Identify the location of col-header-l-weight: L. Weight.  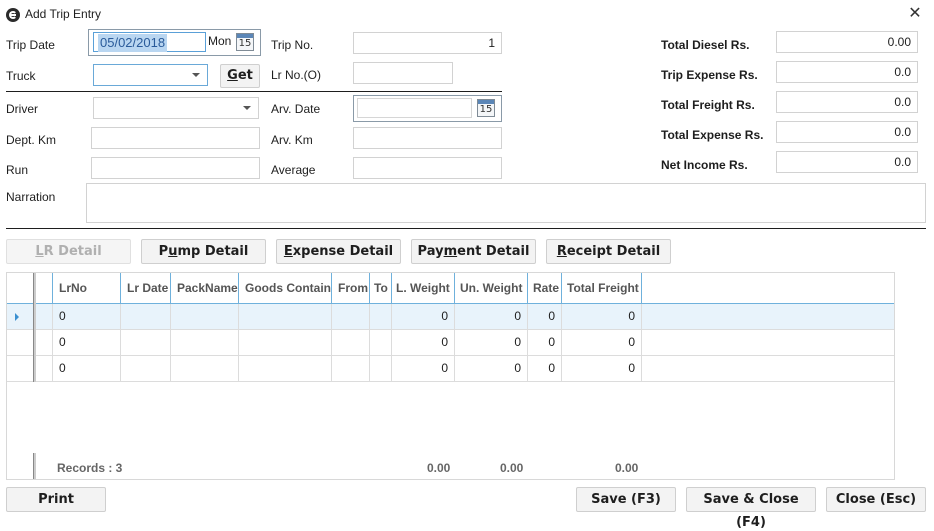
(423, 288).